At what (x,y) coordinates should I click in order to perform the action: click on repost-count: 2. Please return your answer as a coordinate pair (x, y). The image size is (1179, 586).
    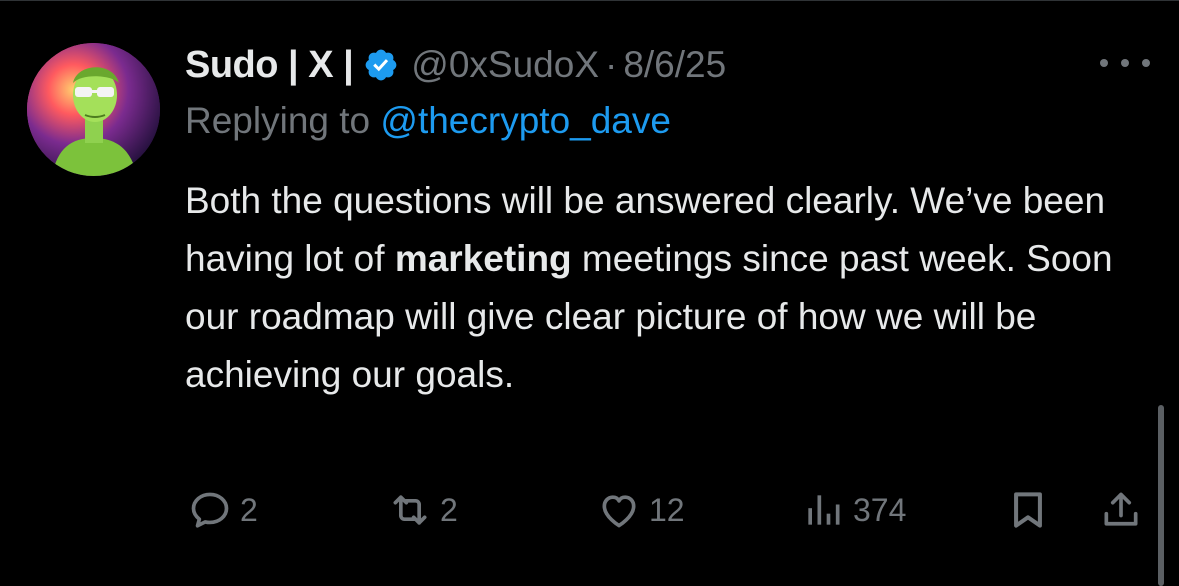
    Looking at the image, I should click on (449, 509).